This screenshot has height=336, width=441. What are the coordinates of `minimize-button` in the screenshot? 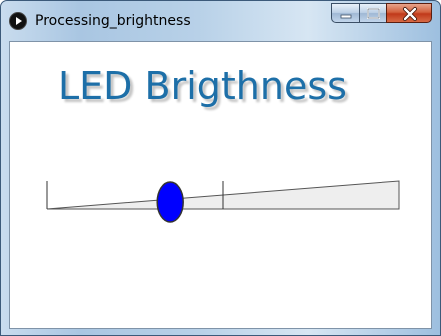 It's located at (345, 13).